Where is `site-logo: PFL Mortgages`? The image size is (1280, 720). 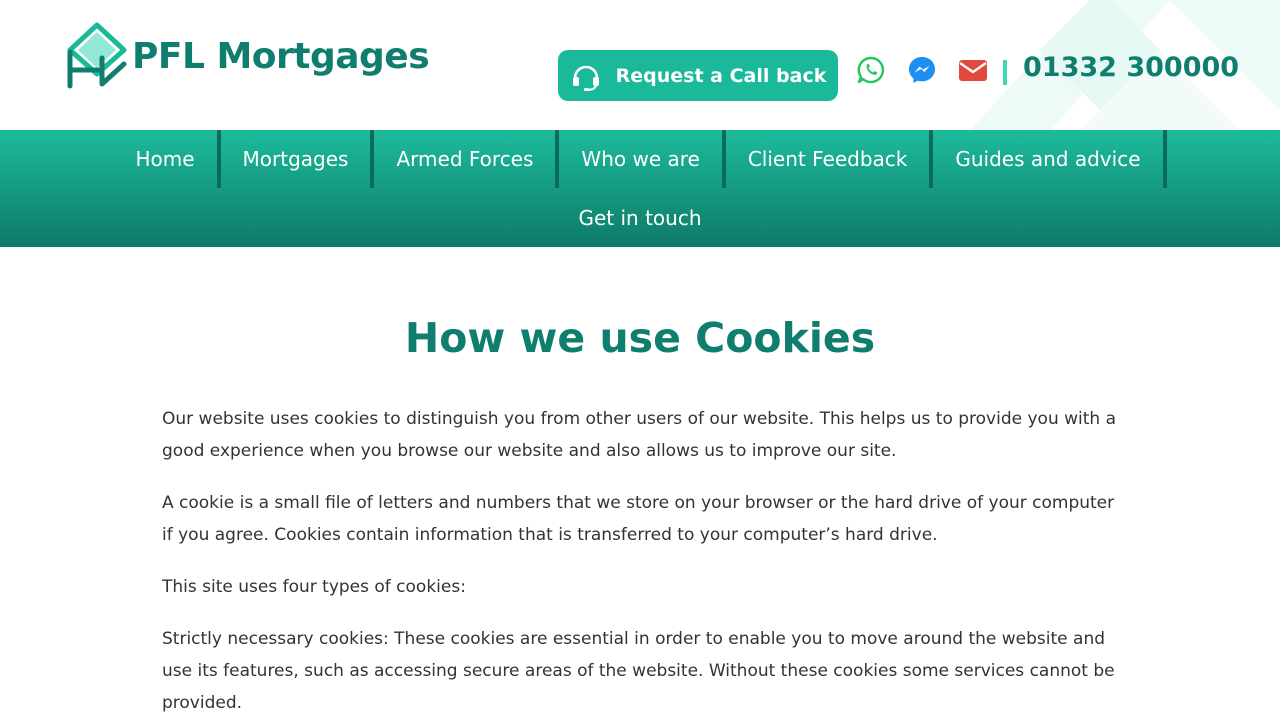
site-logo: PFL Mortgages is located at coordinates (248, 56).